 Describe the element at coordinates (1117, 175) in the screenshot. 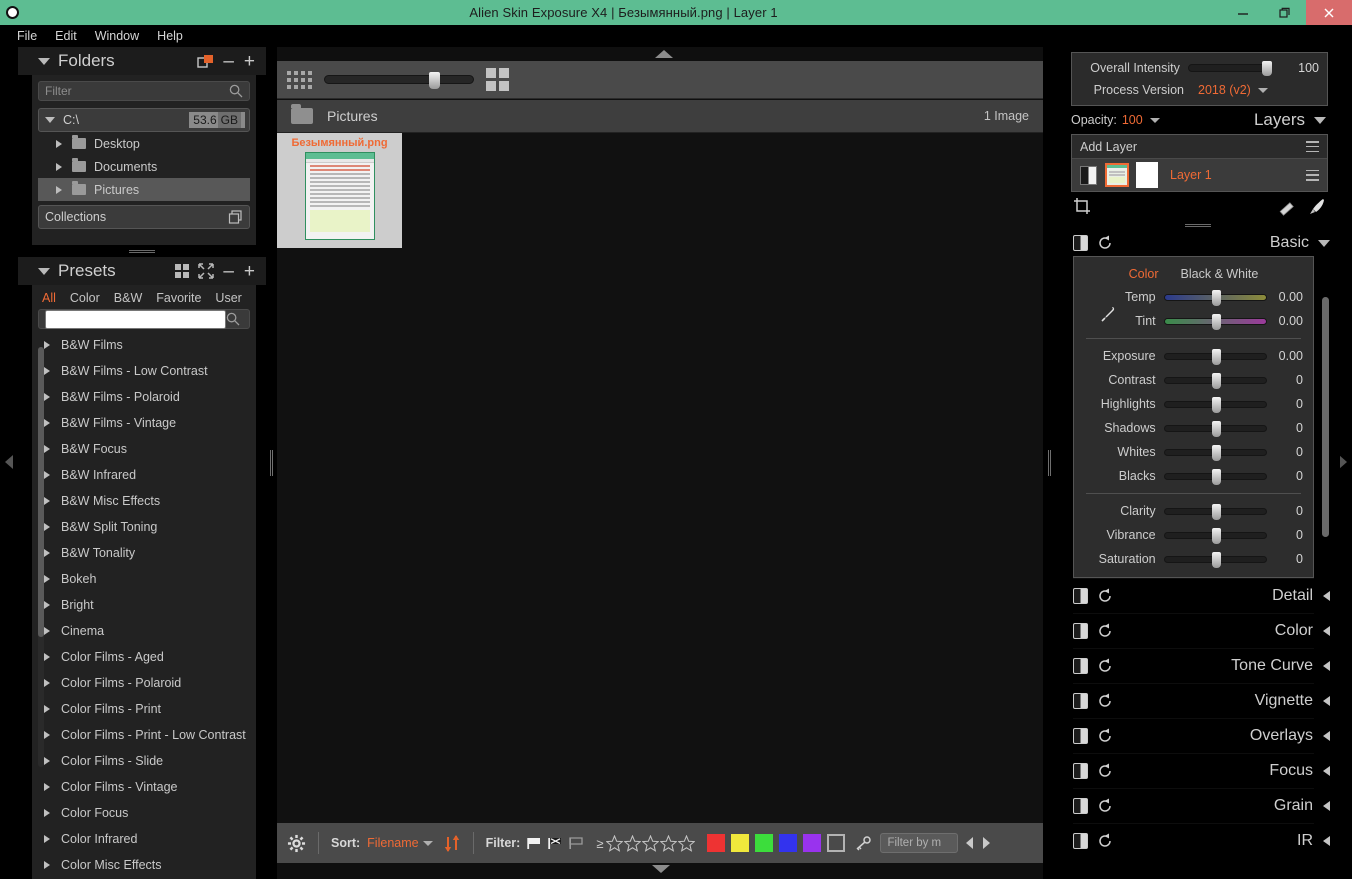

I see `layer-thumbnail` at that location.